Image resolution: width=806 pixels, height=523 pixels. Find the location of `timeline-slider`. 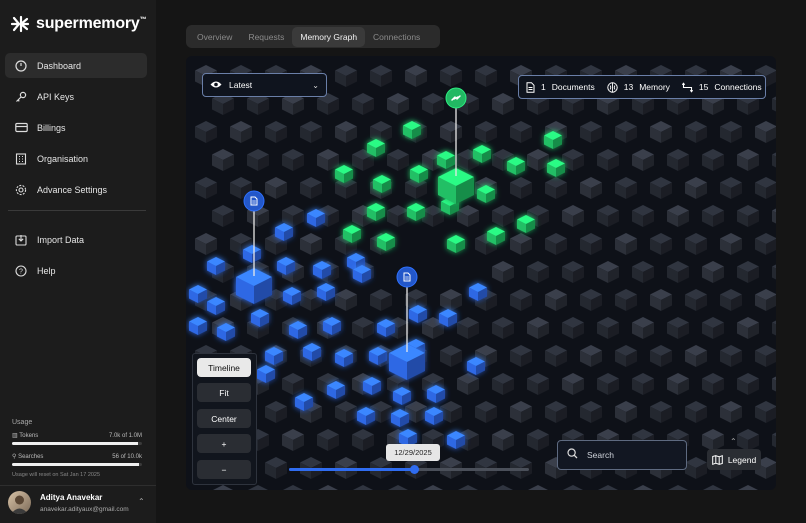

timeline-slider is located at coordinates (409, 469).